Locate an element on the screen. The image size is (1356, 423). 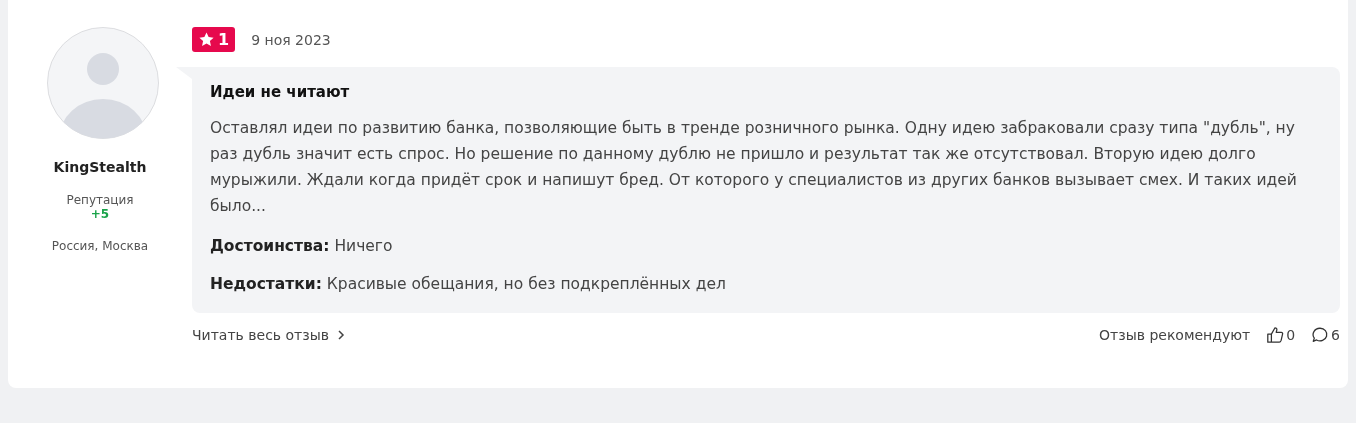
reputation-label: Репутация is located at coordinates (100, 200).